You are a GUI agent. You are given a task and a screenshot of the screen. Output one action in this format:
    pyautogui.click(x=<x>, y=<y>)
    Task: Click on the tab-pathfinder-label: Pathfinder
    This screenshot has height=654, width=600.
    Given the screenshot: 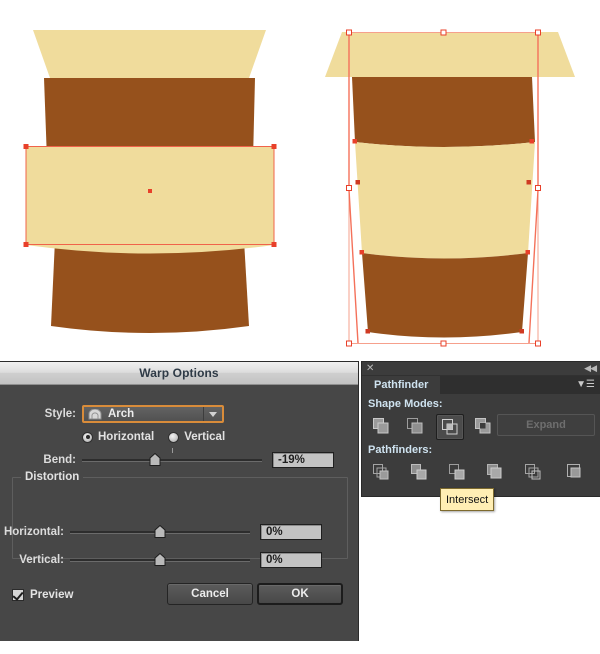 What is the action you would take?
    pyautogui.click(x=401, y=385)
    